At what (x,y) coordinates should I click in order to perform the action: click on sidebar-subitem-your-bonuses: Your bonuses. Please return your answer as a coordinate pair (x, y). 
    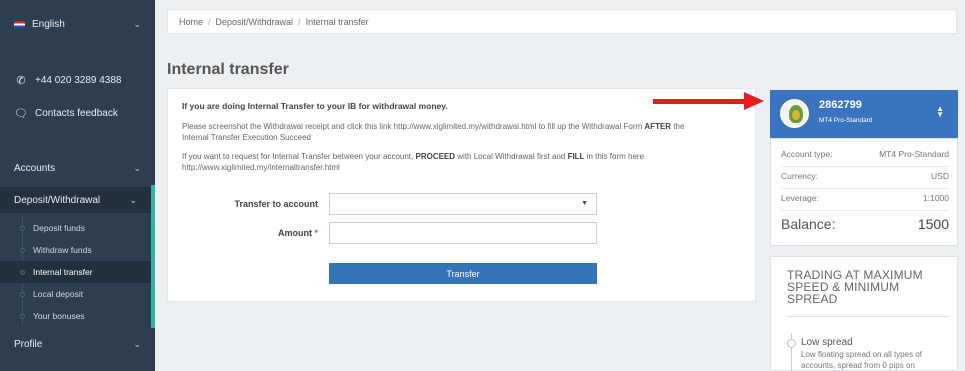
    Looking at the image, I should click on (75, 316).